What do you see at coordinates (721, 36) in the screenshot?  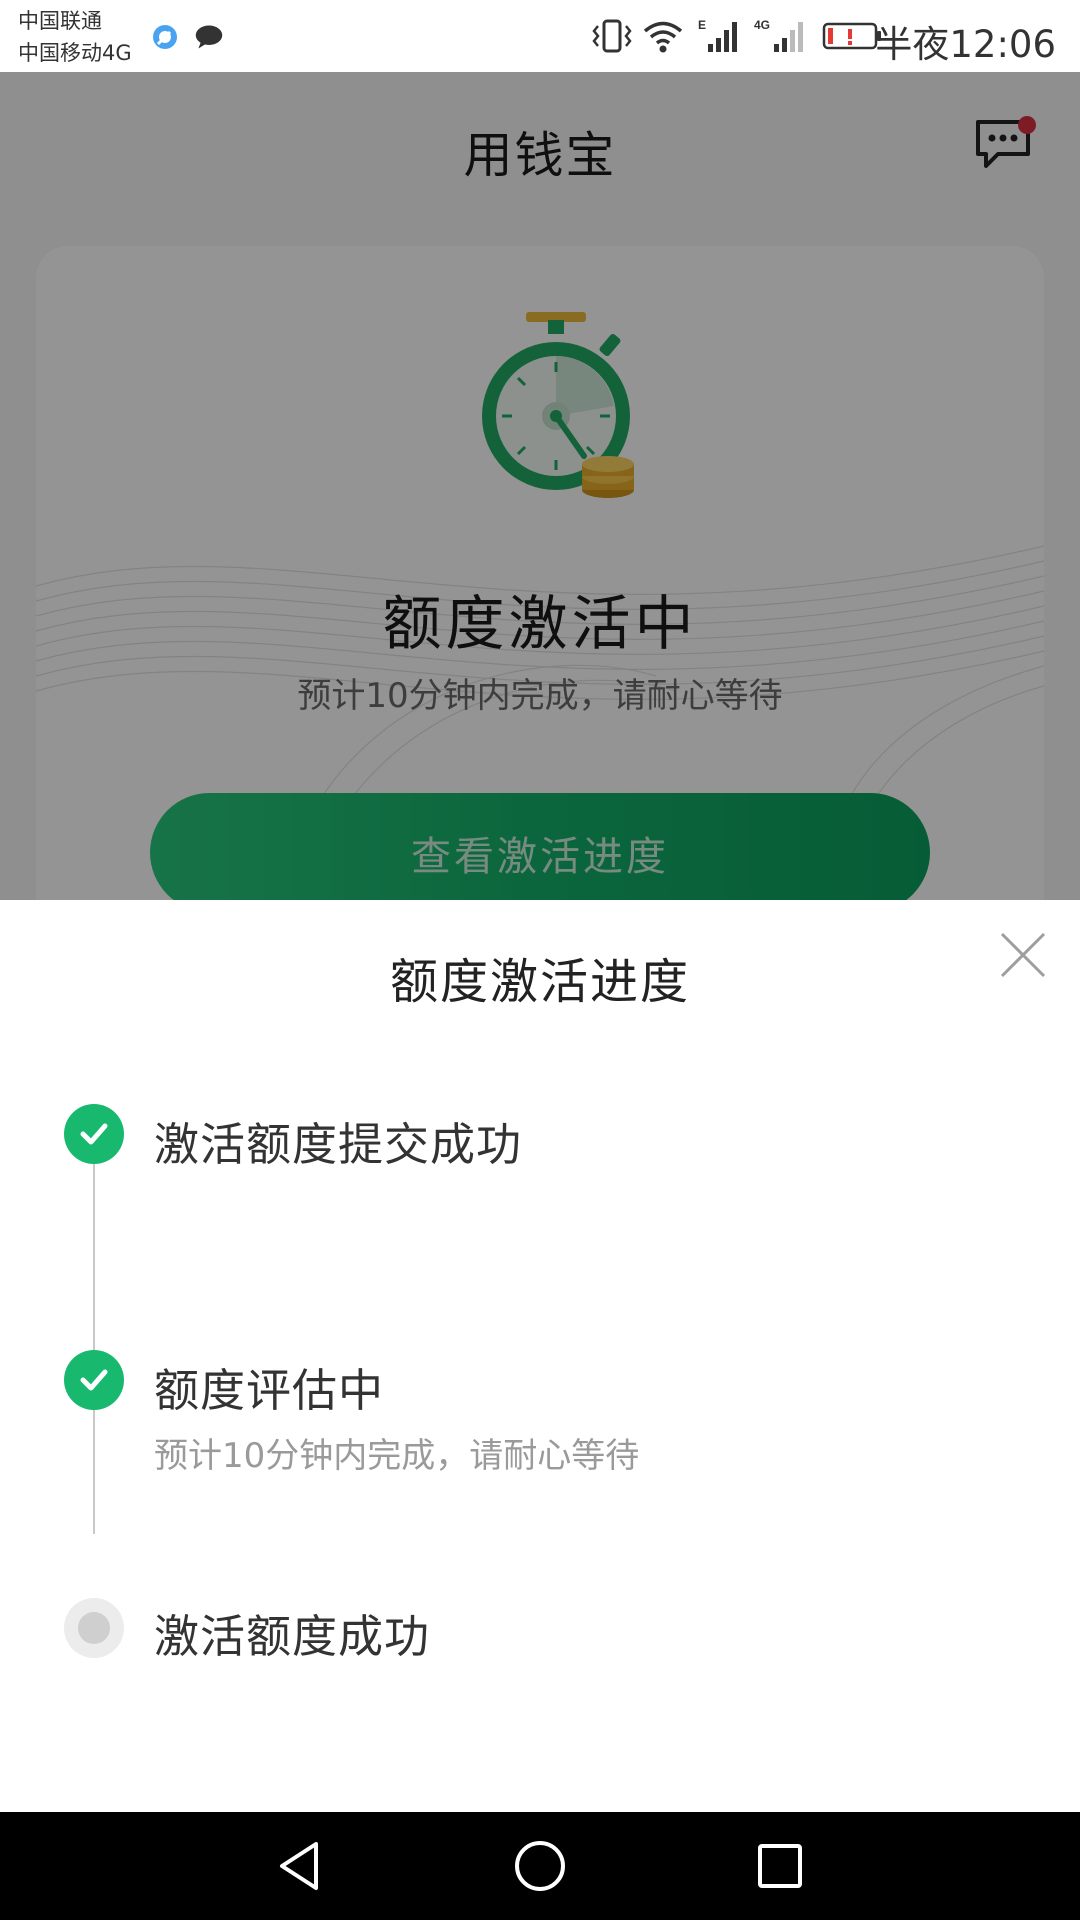 I see `signal-e-icon: E` at bounding box center [721, 36].